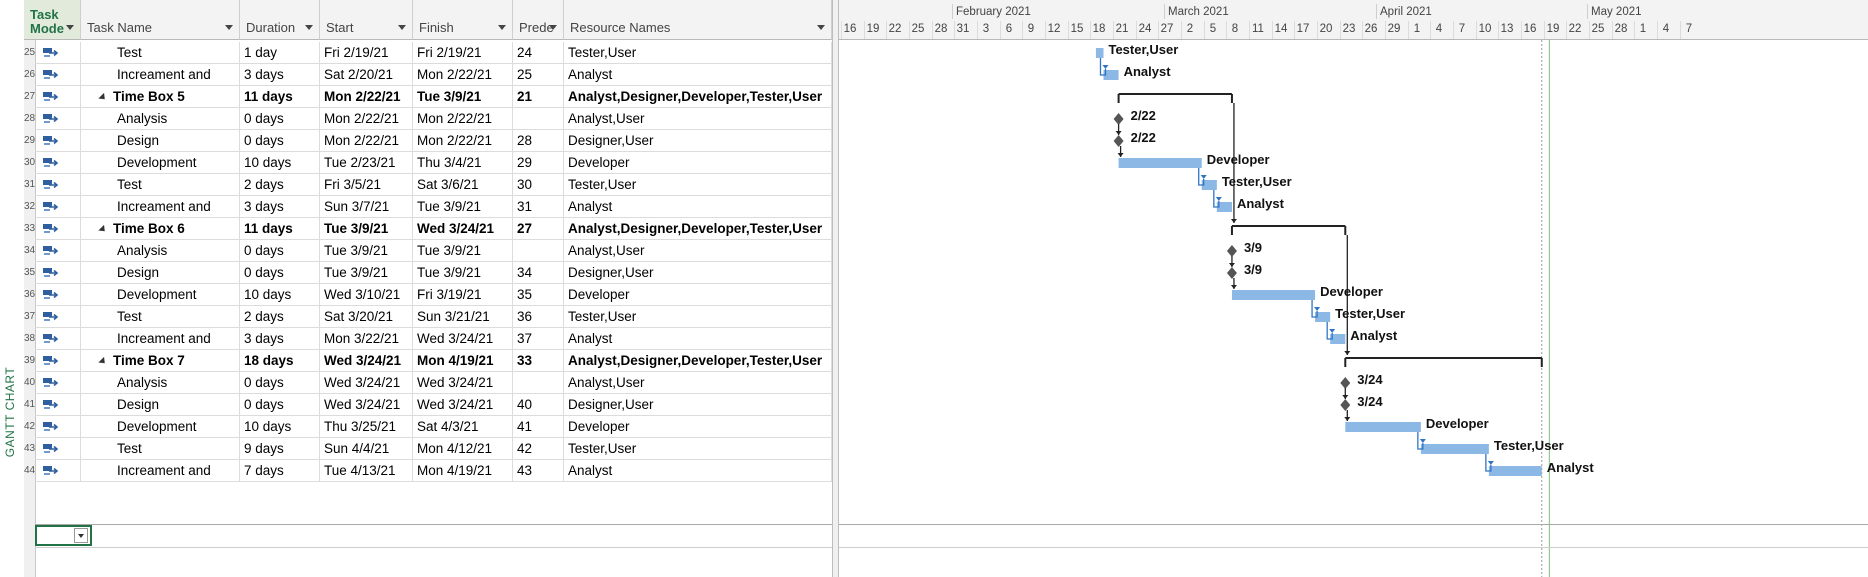 This screenshot has width=1868, height=577. Describe the element at coordinates (280, 52) in the screenshot. I see `duration-cell: 1 day` at that location.